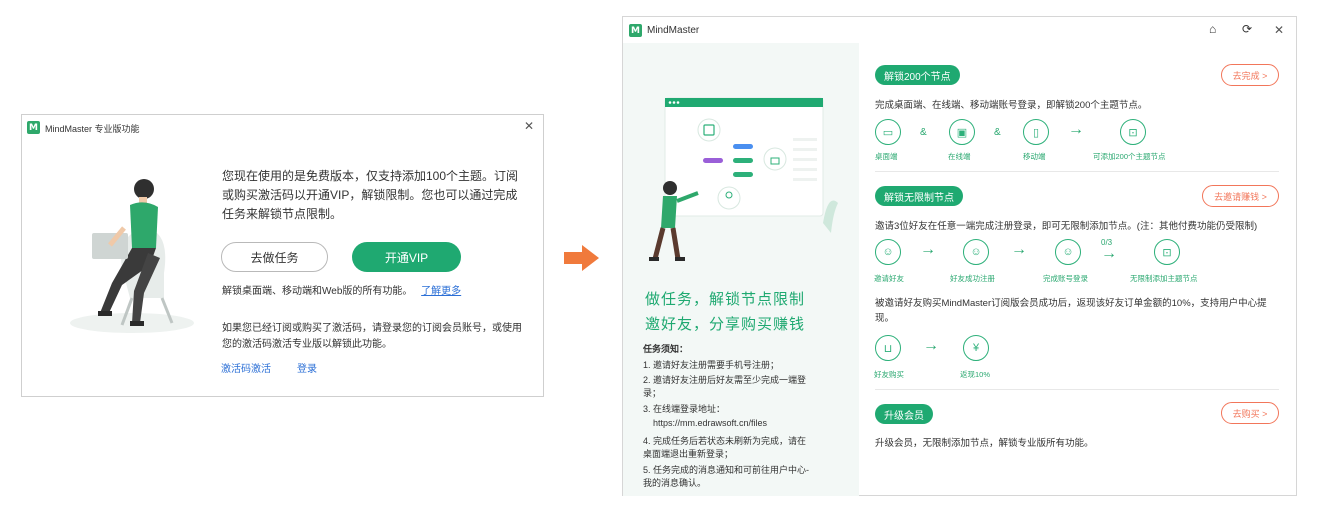 The width and height of the screenshot is (1318, 519). I want to click on friend-register-icon: ☺, so click(976, 252).